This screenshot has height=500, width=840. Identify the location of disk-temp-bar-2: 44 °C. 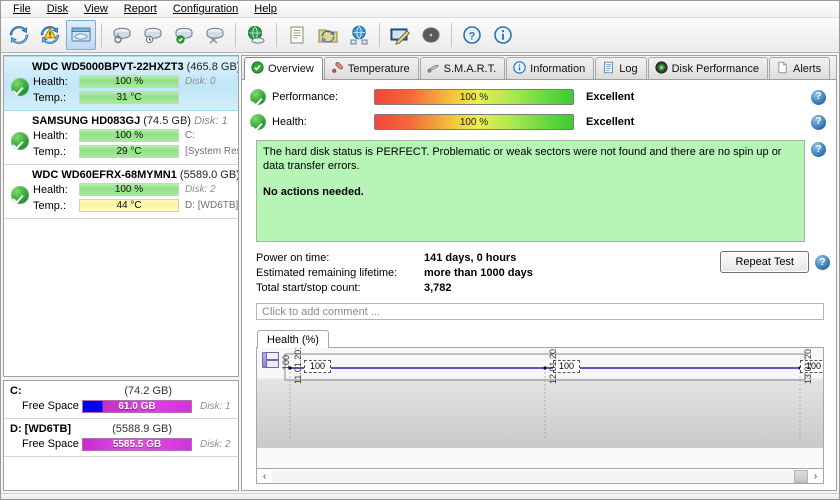
(129, 205).